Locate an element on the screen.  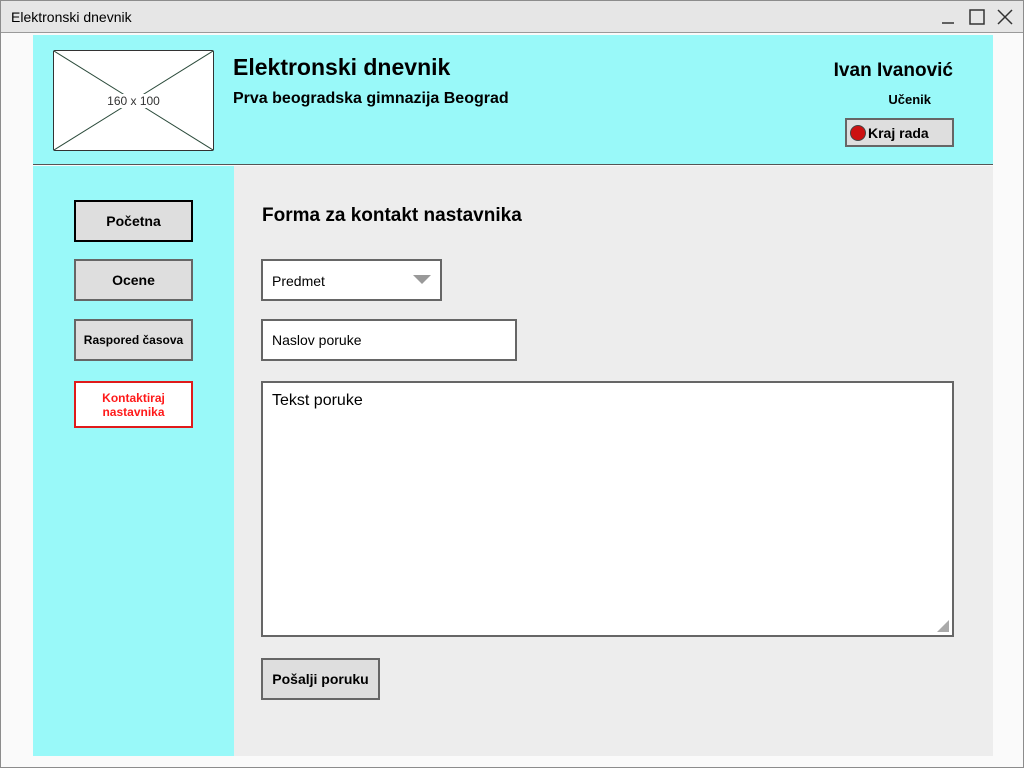
subject-select-value: Predmet is located at coordinates (298, 281).